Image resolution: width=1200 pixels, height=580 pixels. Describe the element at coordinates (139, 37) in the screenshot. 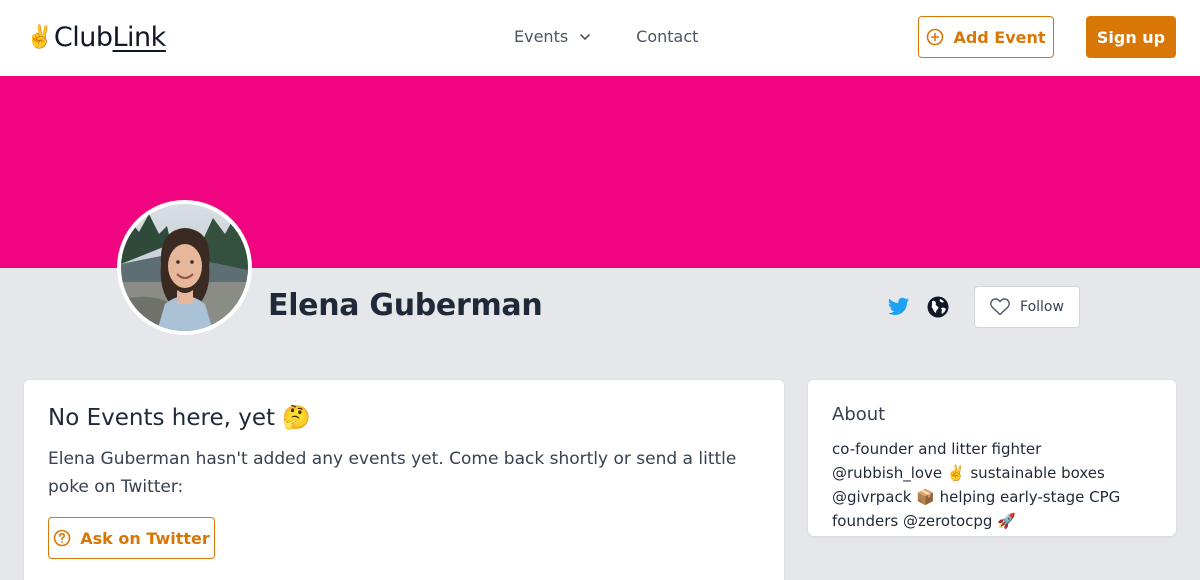

I see `logo-text-link: Link` at that location.